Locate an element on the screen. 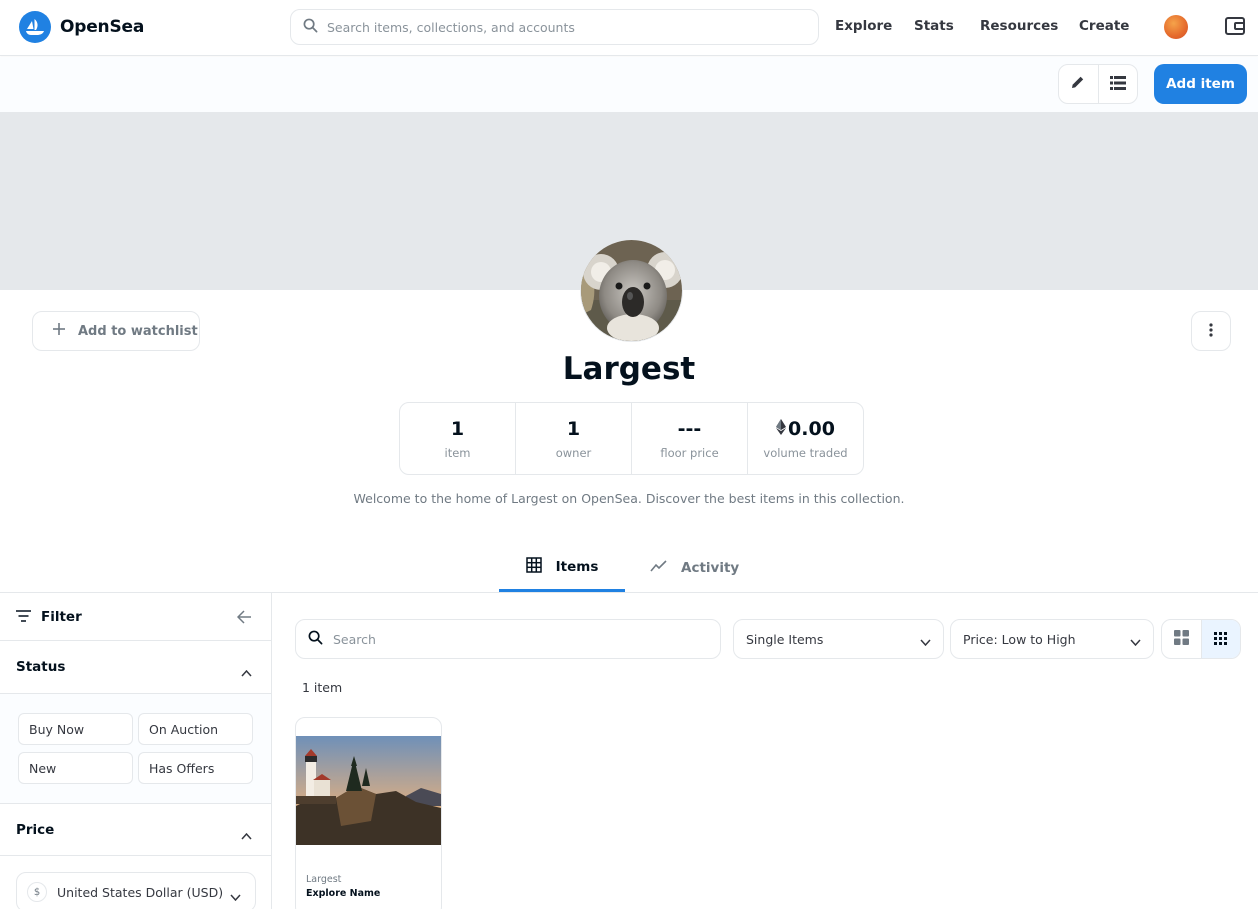  currency-symbol: $ is located at coordinates (37, 892).